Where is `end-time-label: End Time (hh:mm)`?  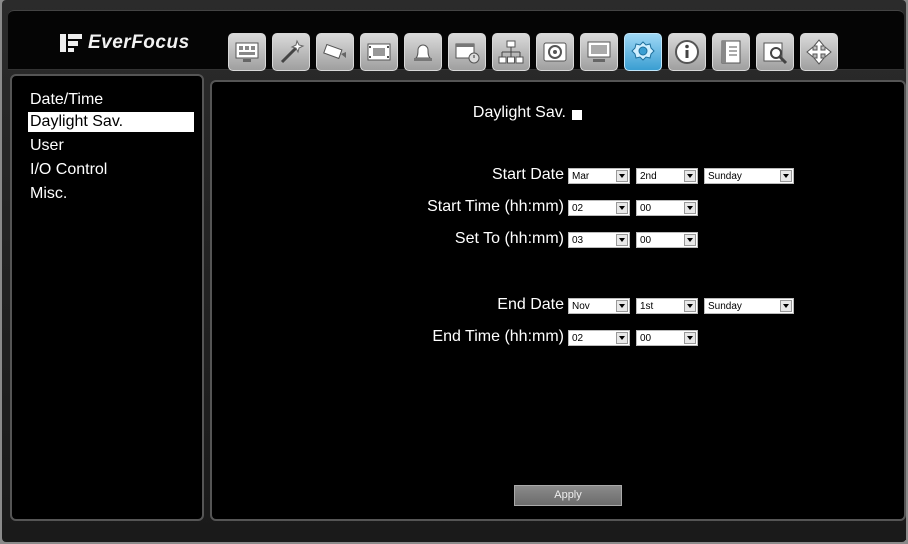 end-time-label: End Time (hh:mm) is located at coordinates (498, 336).